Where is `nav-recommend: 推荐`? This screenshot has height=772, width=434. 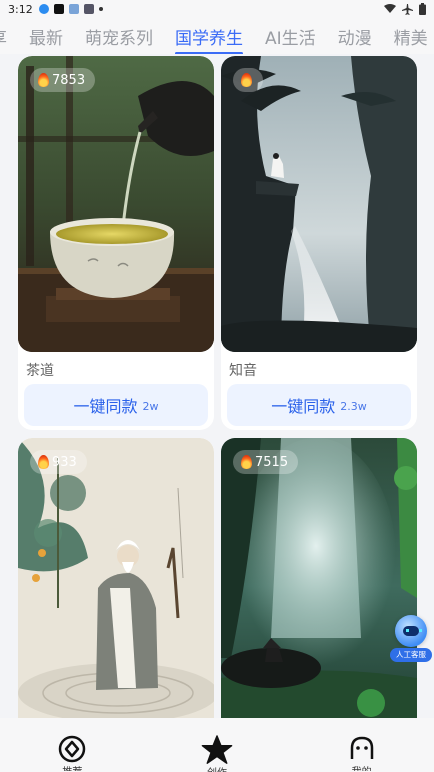 nav-recommend: 推荐 is located at coordinates (72, 745).